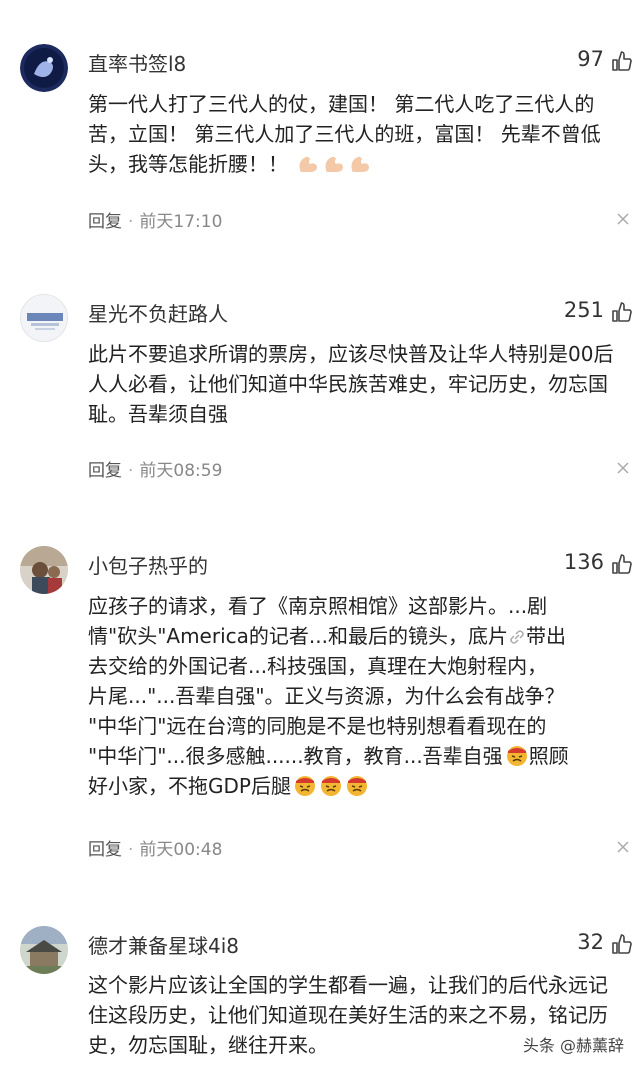  What do you see at coordinates (583, 310) in the screenshot?
I see `like-count: 251` at bounding box center [583, 310].